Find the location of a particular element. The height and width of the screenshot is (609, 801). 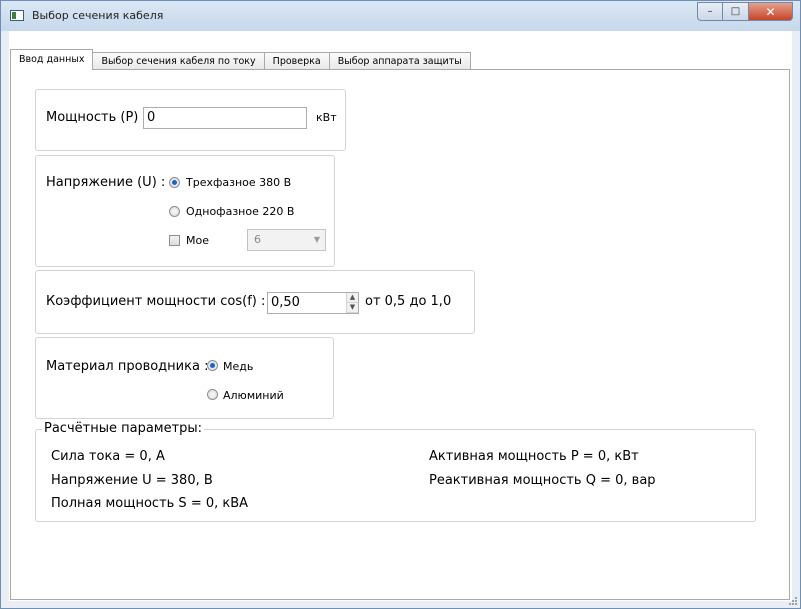

window-title: Выбор сечения кабеля is located at coordinates (98, 15).